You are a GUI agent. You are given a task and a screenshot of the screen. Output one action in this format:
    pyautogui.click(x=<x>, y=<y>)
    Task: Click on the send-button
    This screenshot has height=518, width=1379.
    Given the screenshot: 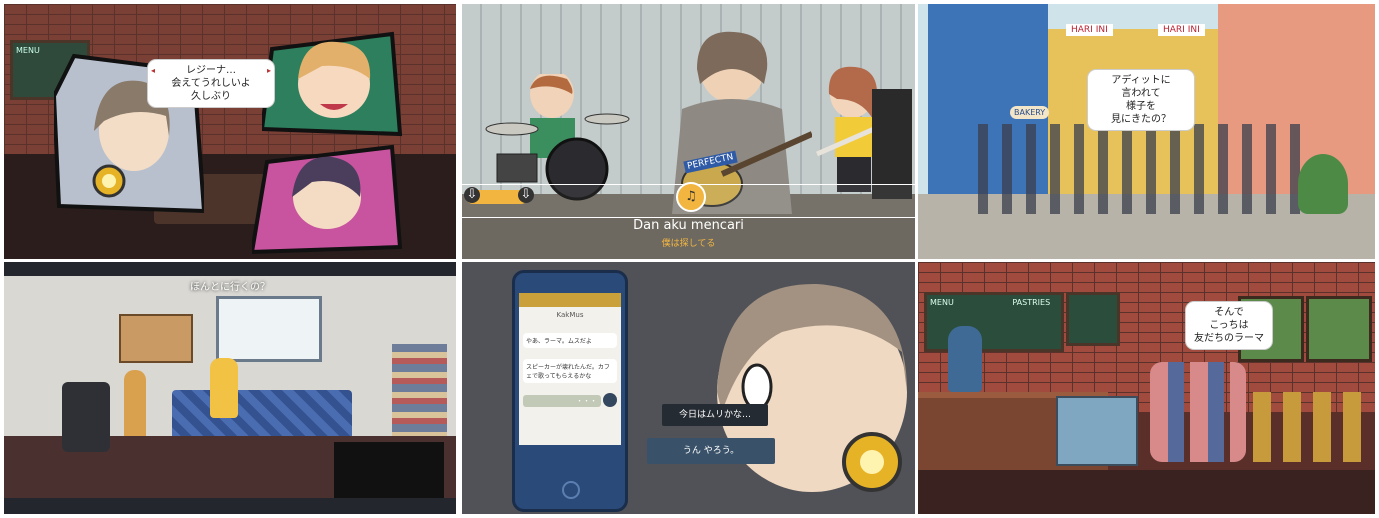 What is the action you would take?
    pyautogui.click(x=610, y=400)
    